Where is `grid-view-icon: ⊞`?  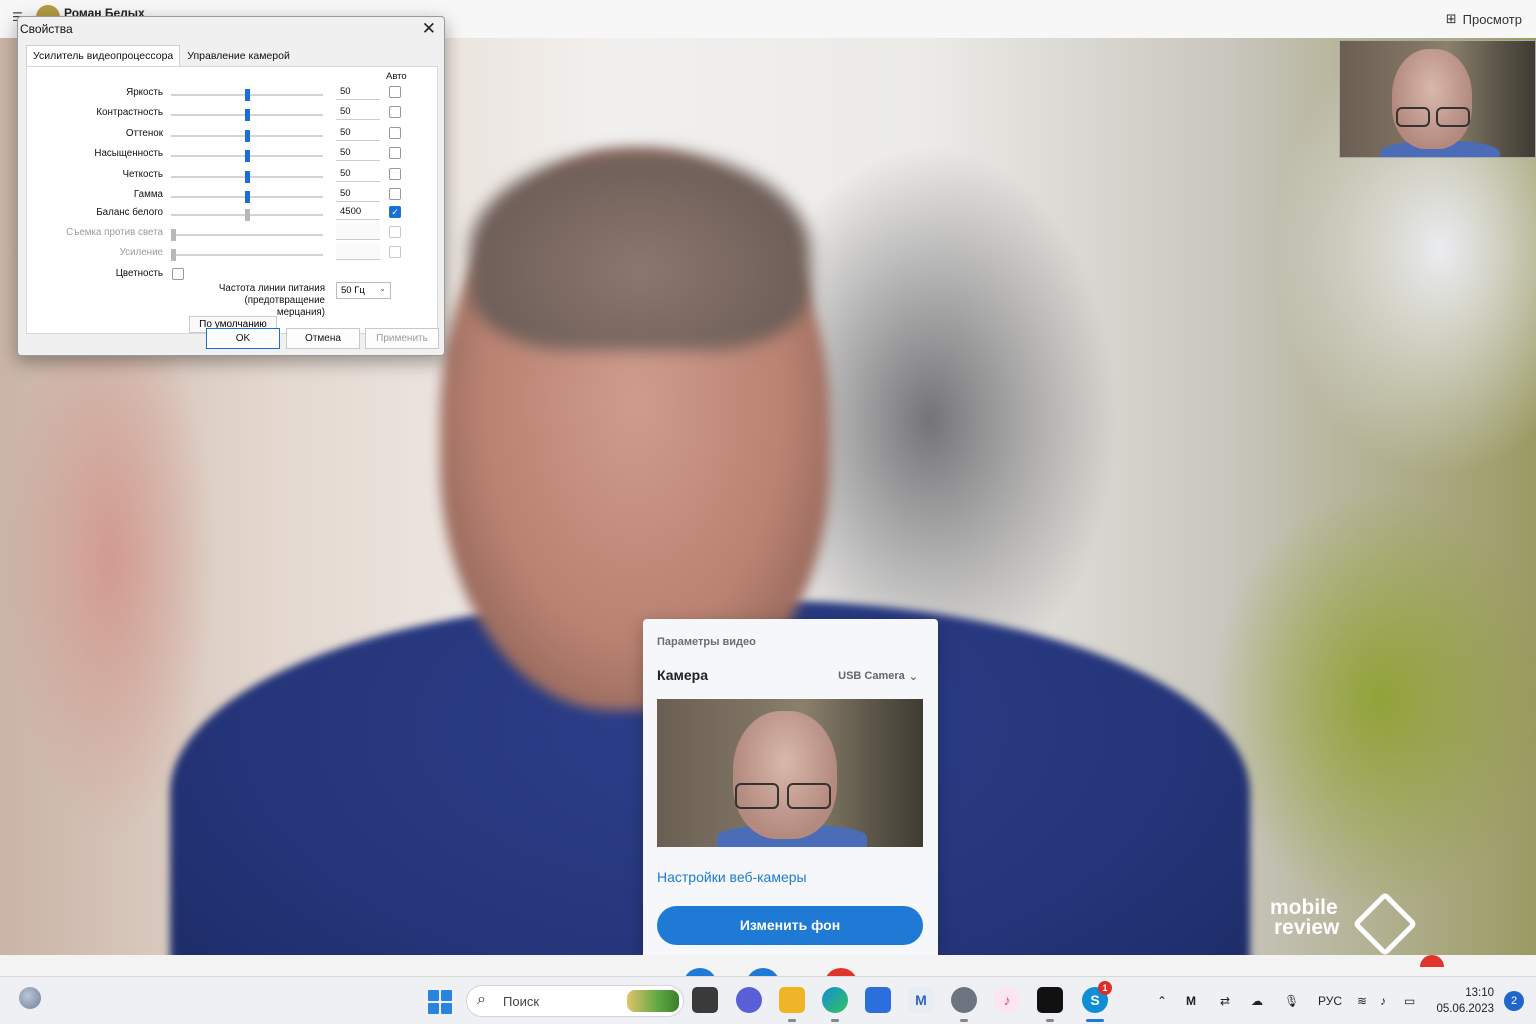
grid-view-icon: ⊞ is located at coordinates (1451, 18).